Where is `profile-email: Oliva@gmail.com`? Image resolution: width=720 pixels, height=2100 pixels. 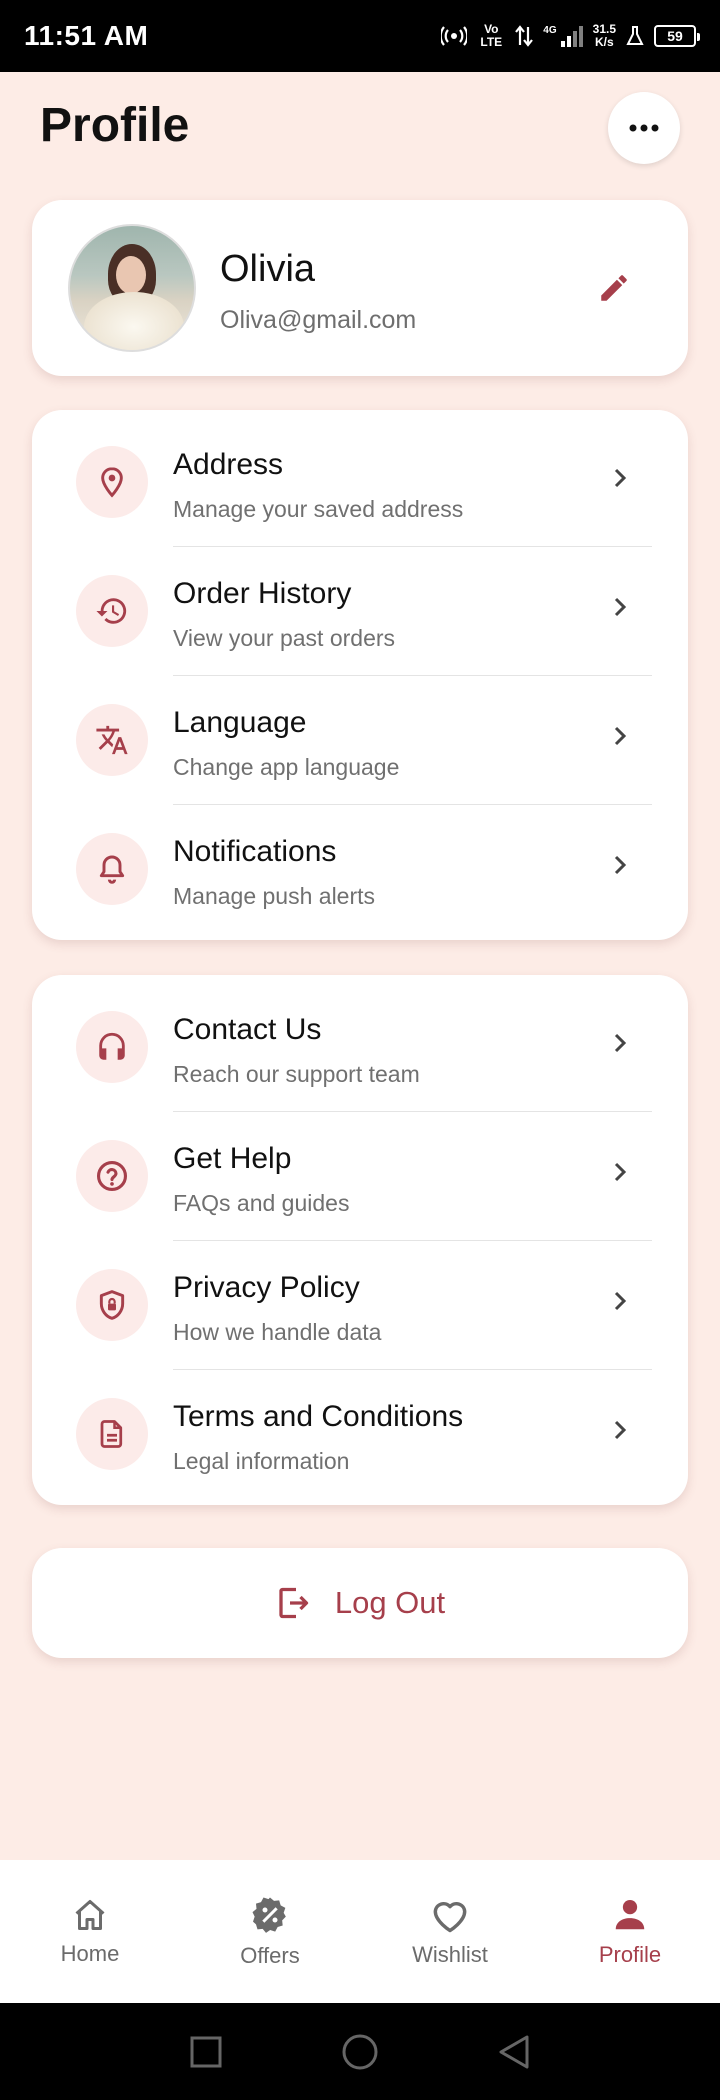
profile-email: Oliva@gmail.com is located at coordinates (318, 320).